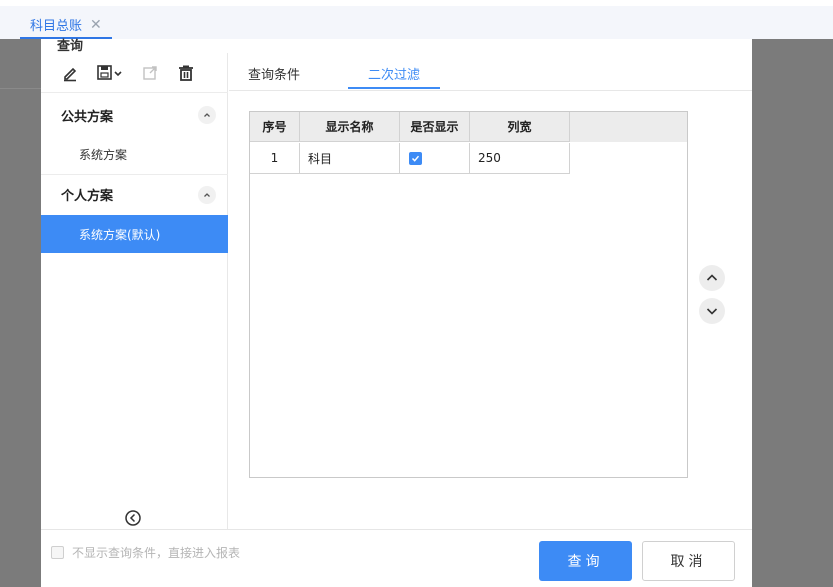 Image resolution: width=833 pixels, height=587 pixels. I want to click on save-icon, so click(110, 73).